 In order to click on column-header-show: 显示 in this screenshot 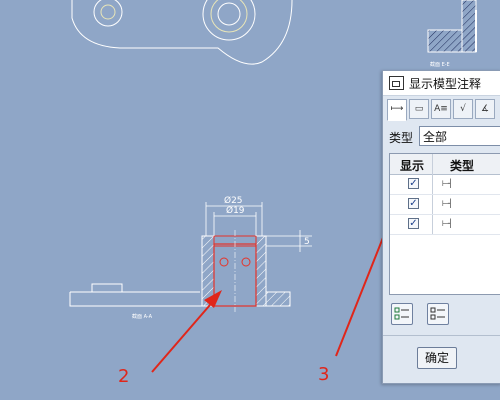, I will do `click(412, 165)`.